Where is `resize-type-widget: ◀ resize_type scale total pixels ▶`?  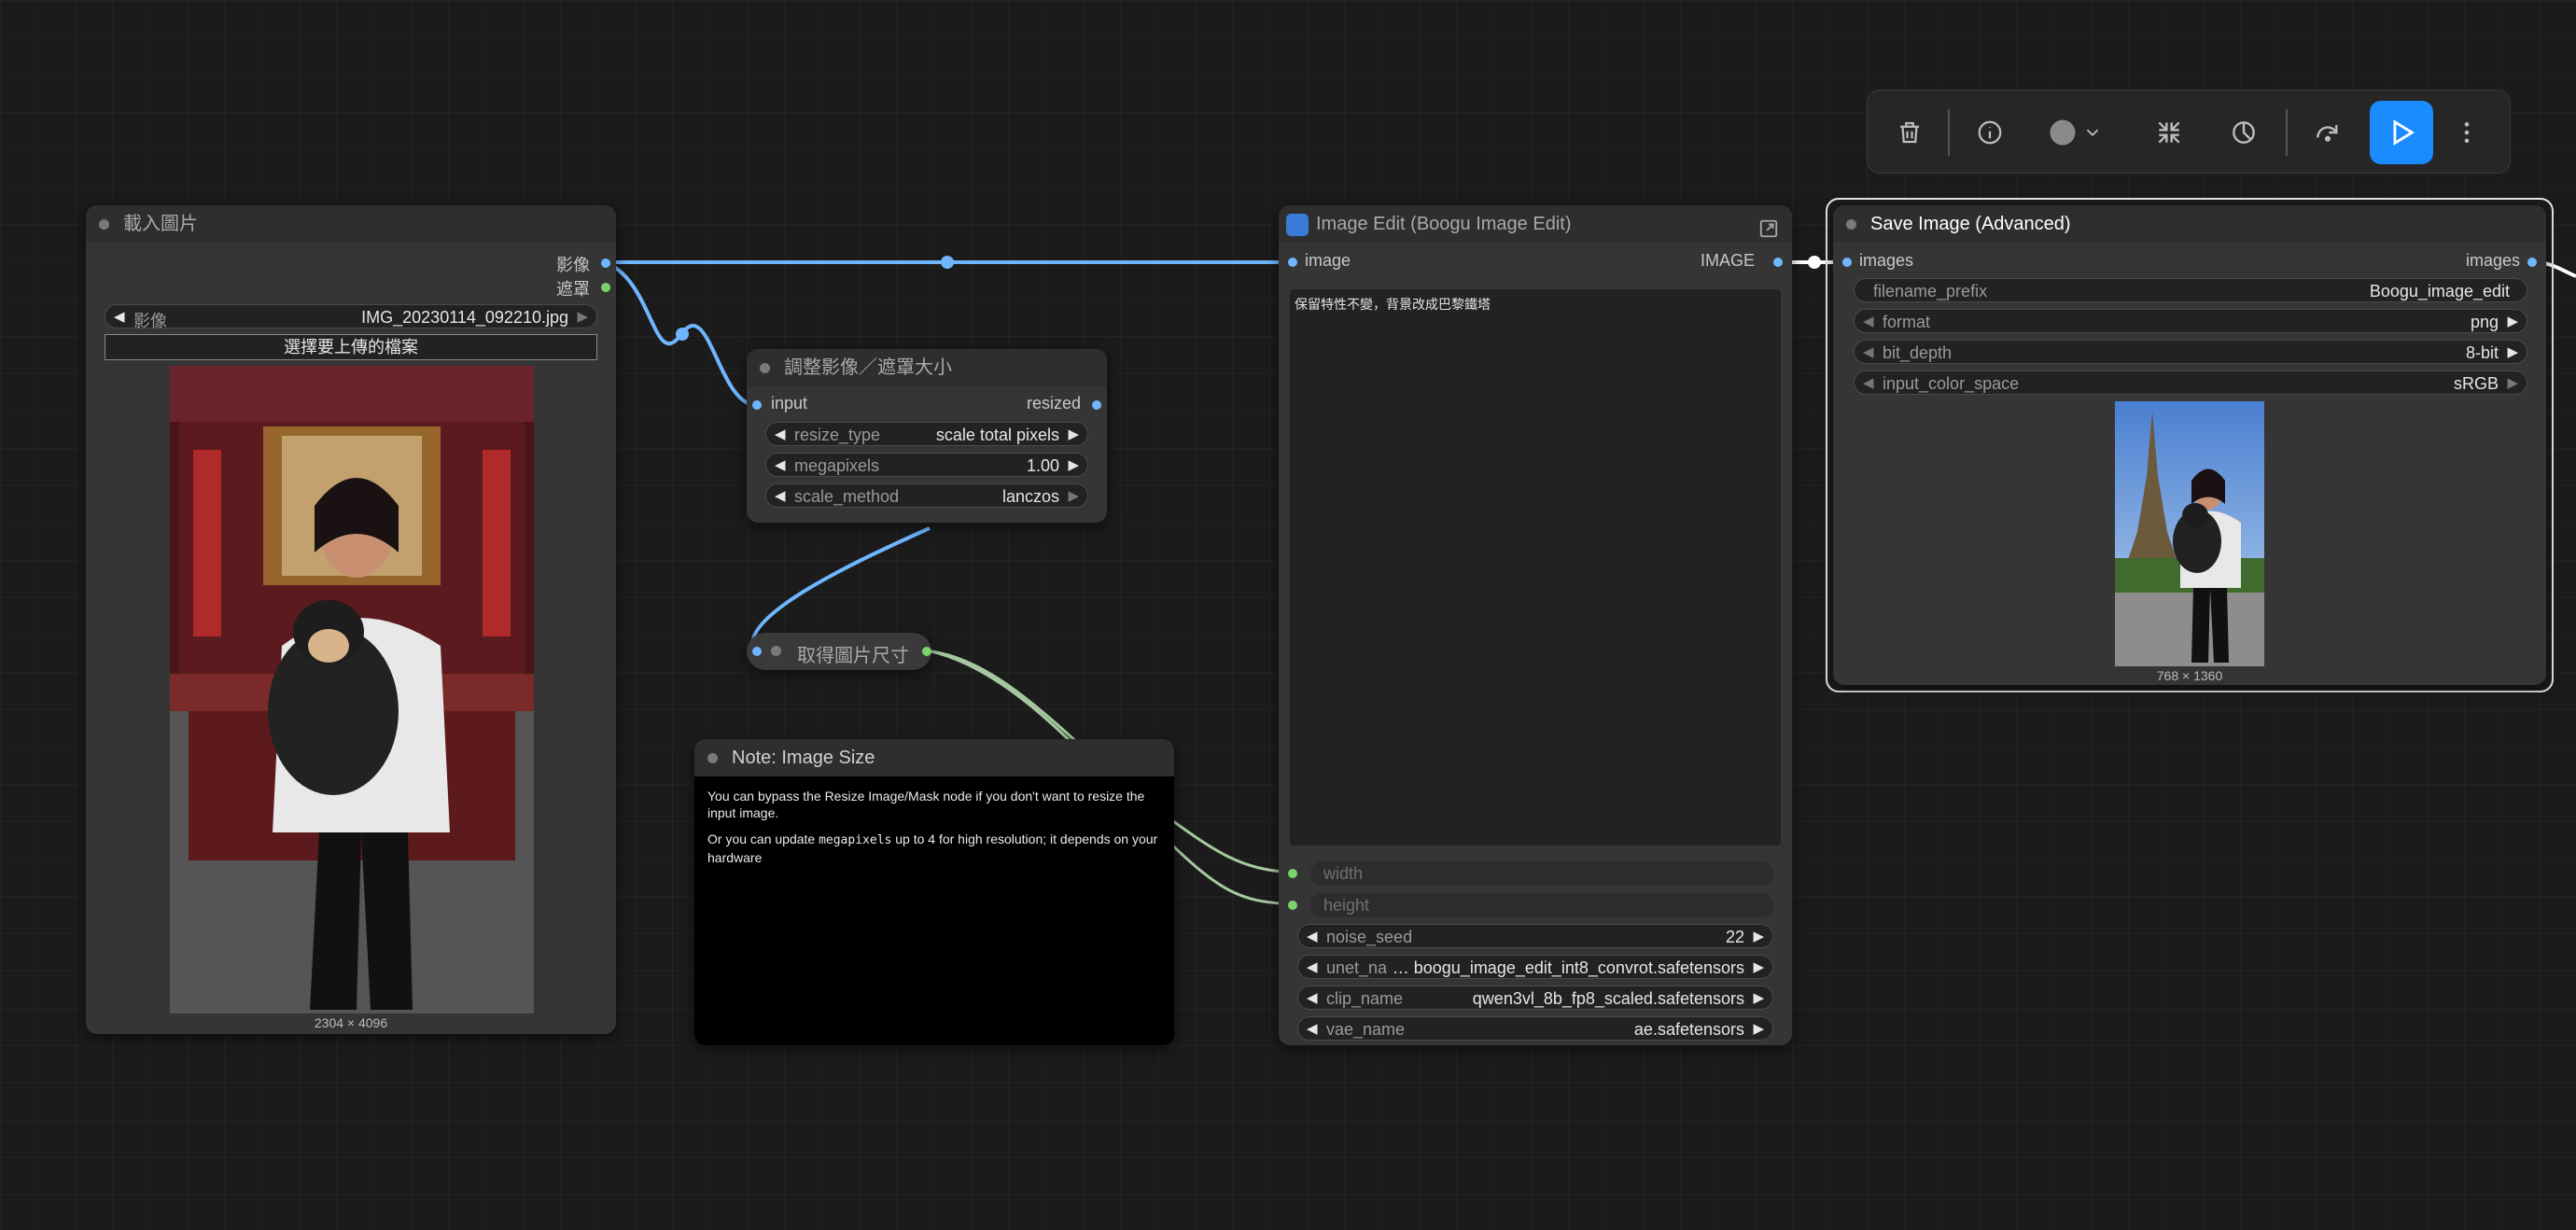
resize-type-widget: ◀ resize_type scale total pixels ▶ is located at coordinates (926, 434).